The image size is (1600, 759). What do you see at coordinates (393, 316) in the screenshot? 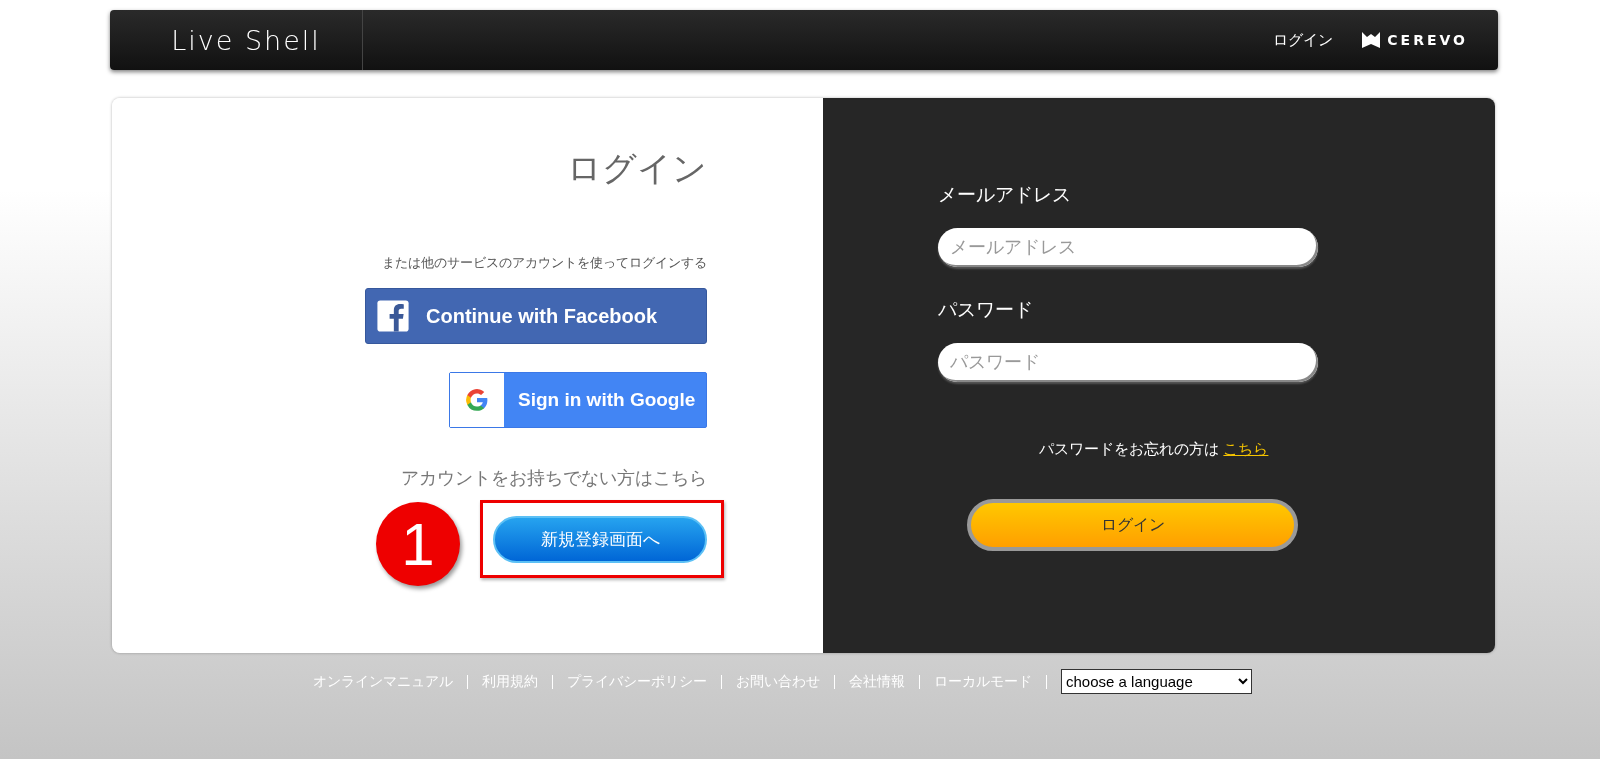
I see `facebook-icon` at bounding box center [393, 316].